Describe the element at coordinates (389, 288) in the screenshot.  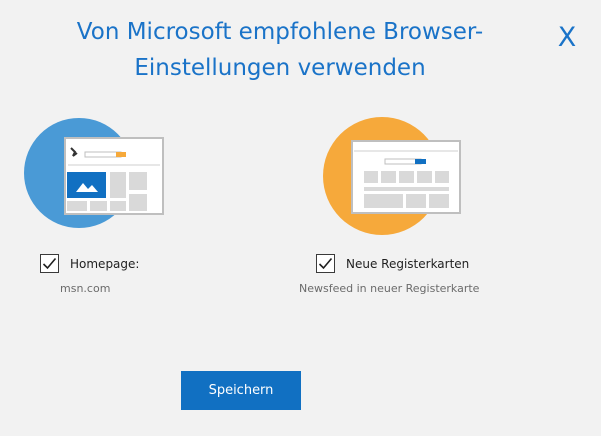
I see `new-tabs-description: Newsfeed in neuer Registerkarte` at that location.